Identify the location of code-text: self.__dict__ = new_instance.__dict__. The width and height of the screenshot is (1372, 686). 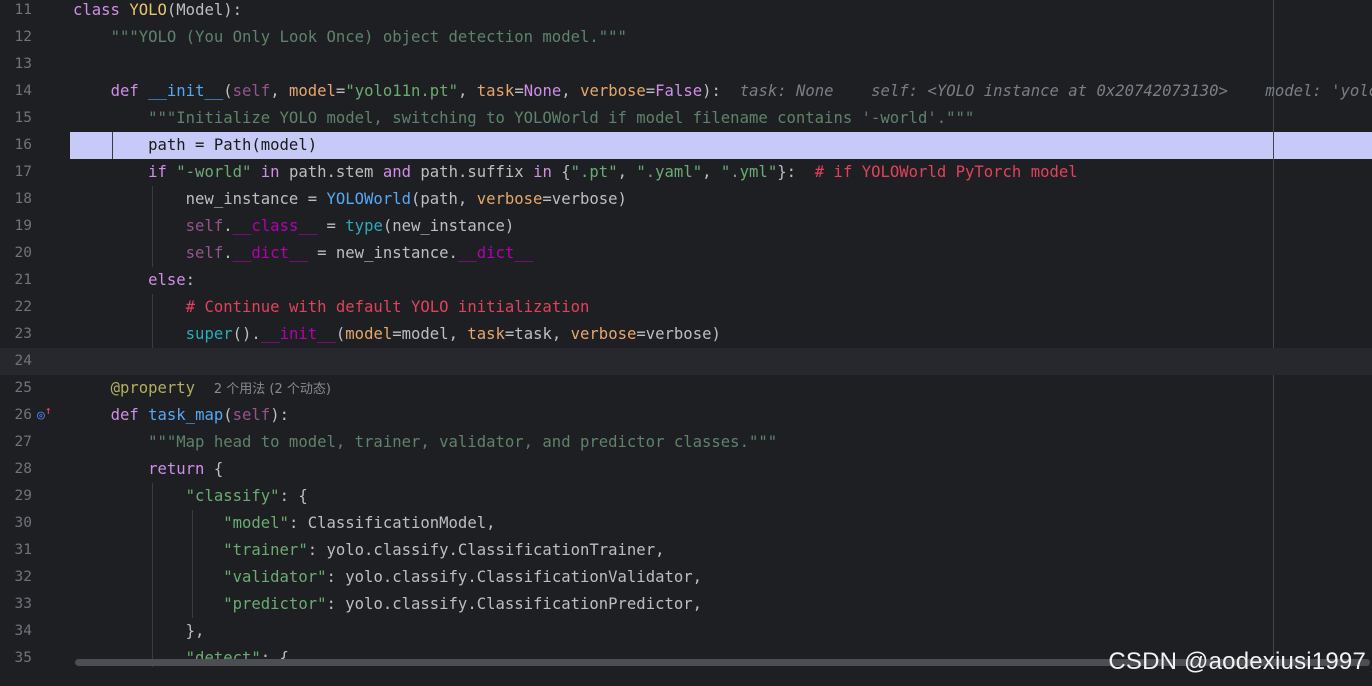
(303, 253).